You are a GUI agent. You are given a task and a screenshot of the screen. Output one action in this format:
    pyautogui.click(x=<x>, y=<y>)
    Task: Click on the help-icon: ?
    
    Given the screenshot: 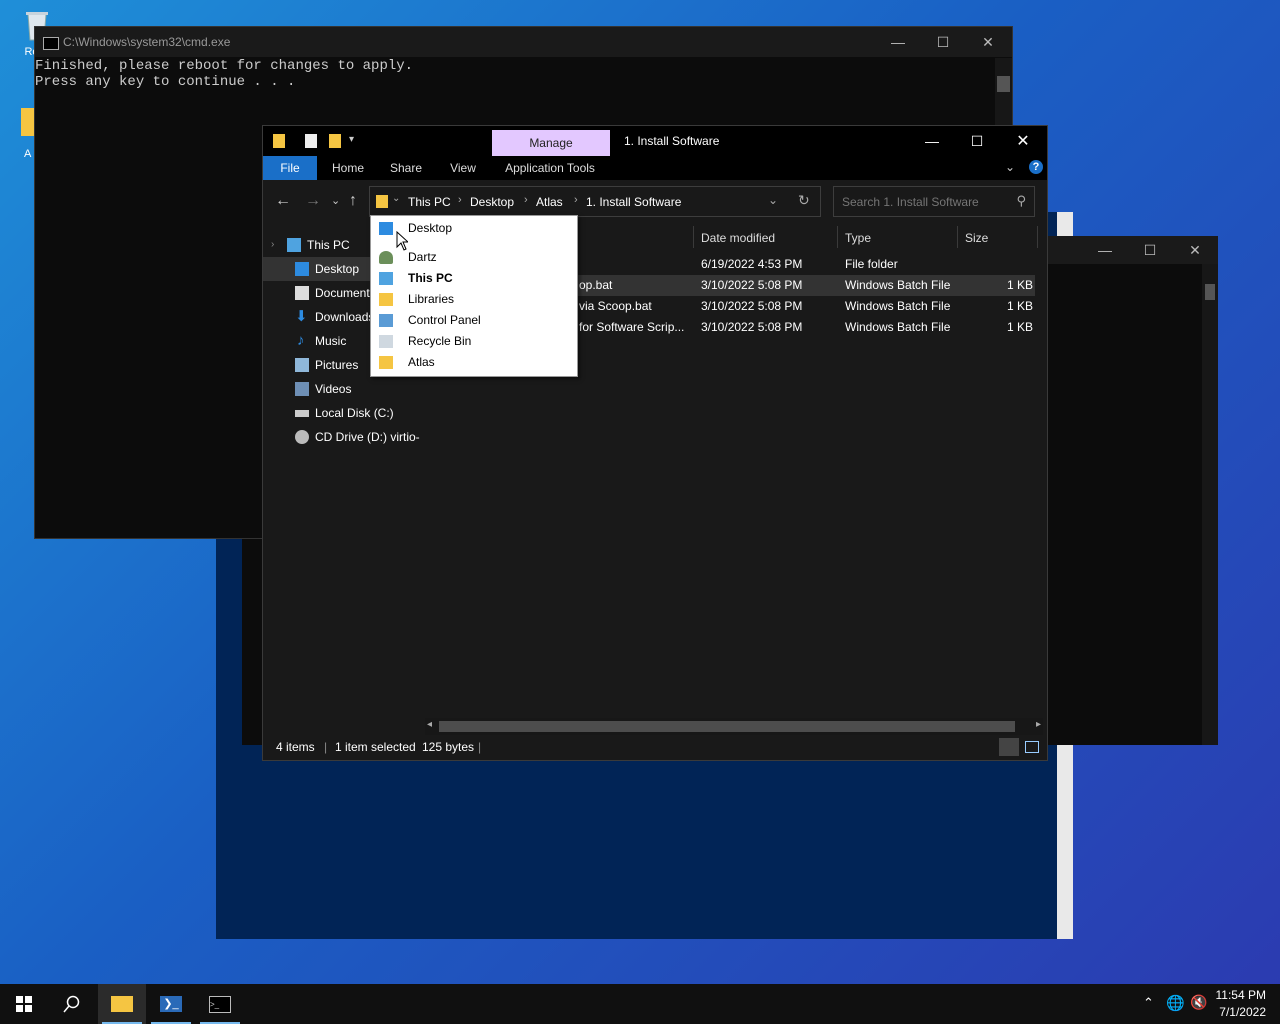 What is the action you would take?
    pyautogui.click(x=1036, y=167)
    